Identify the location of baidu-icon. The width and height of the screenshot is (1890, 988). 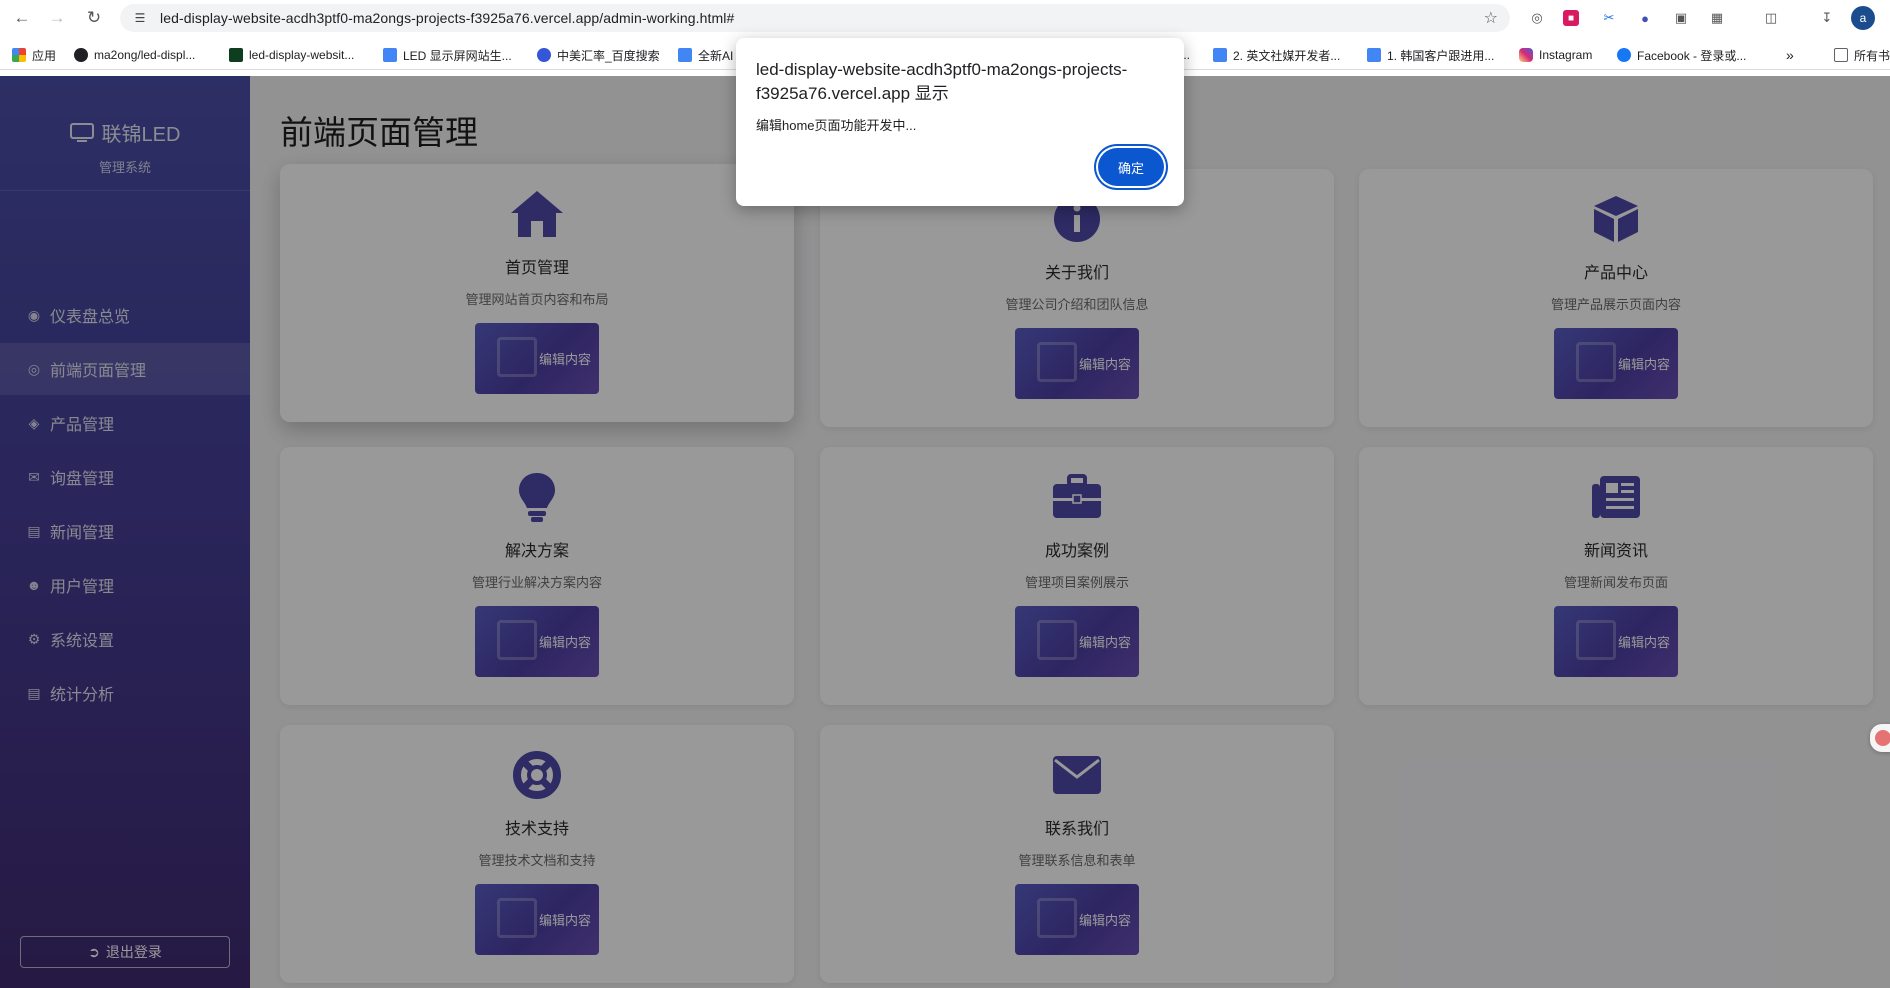
(544, 55).